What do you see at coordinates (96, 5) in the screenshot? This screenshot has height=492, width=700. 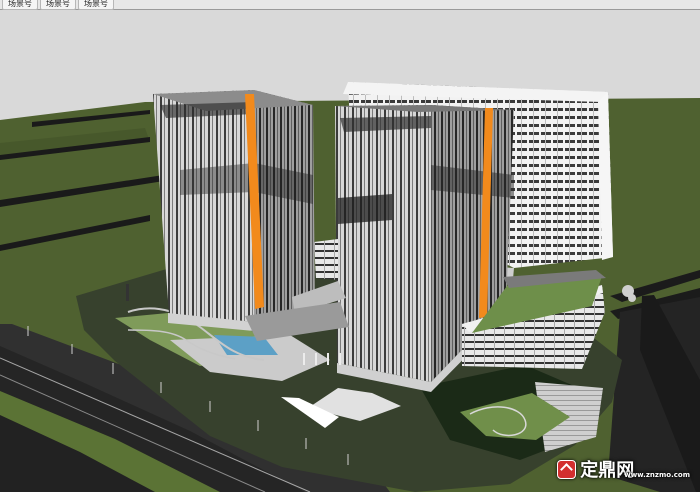 I see `scene-tab-3: 场景号` at bounding box center [96, 5].